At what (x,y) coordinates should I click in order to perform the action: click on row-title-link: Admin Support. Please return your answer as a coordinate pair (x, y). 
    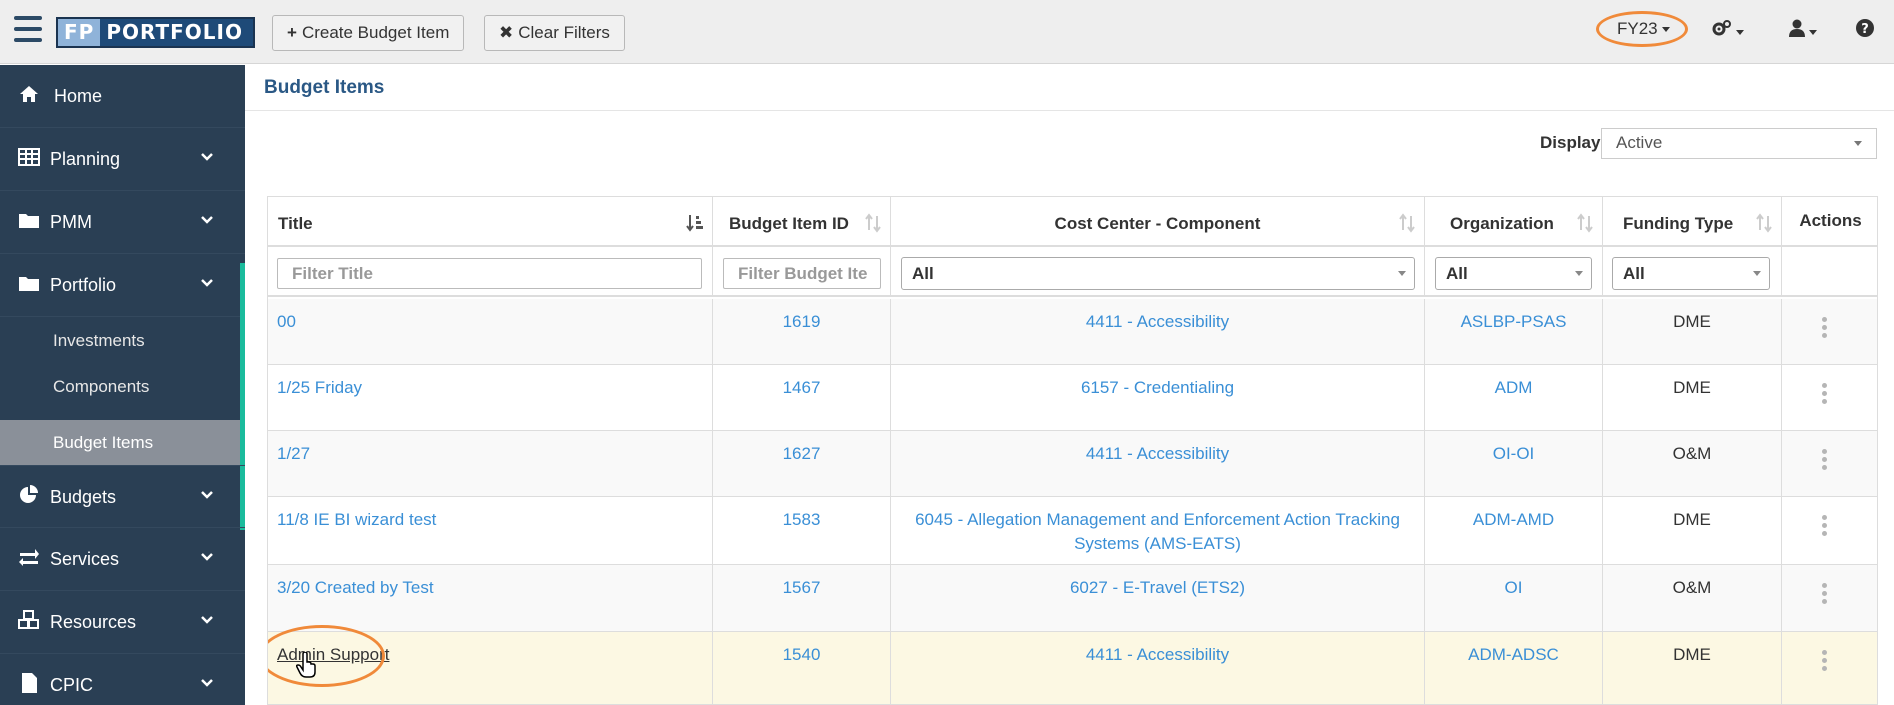
    Looking at the image, I should click on (333, 655).